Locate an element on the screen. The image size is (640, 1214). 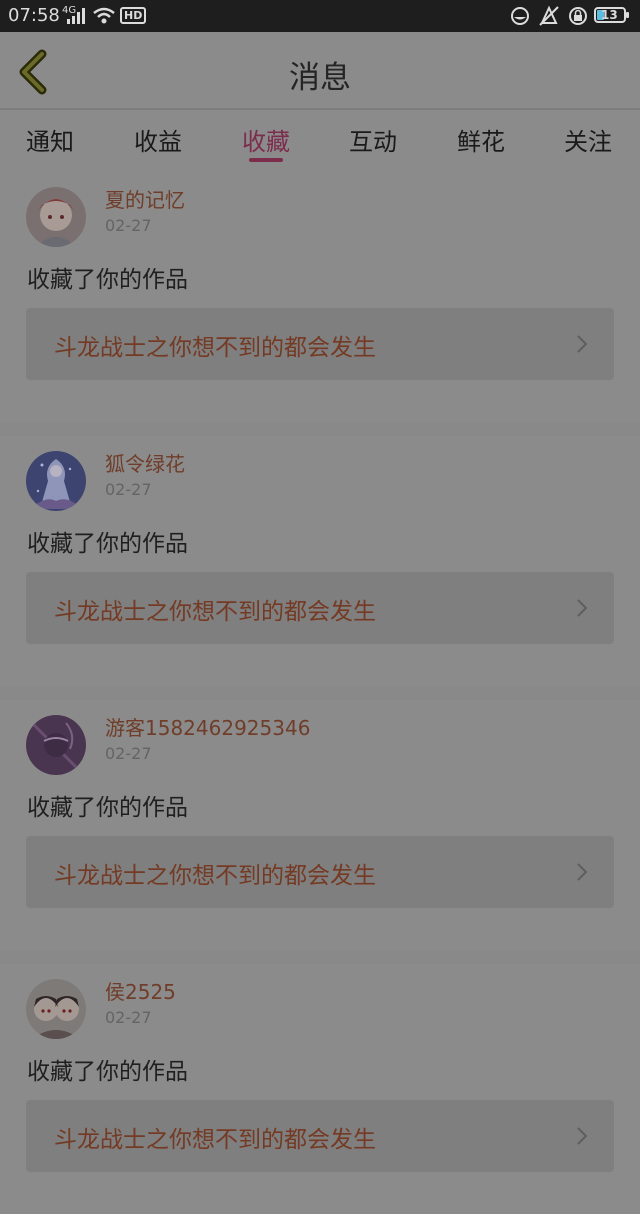
tab-earnings: 收益 is located at coordinates (158, 139).